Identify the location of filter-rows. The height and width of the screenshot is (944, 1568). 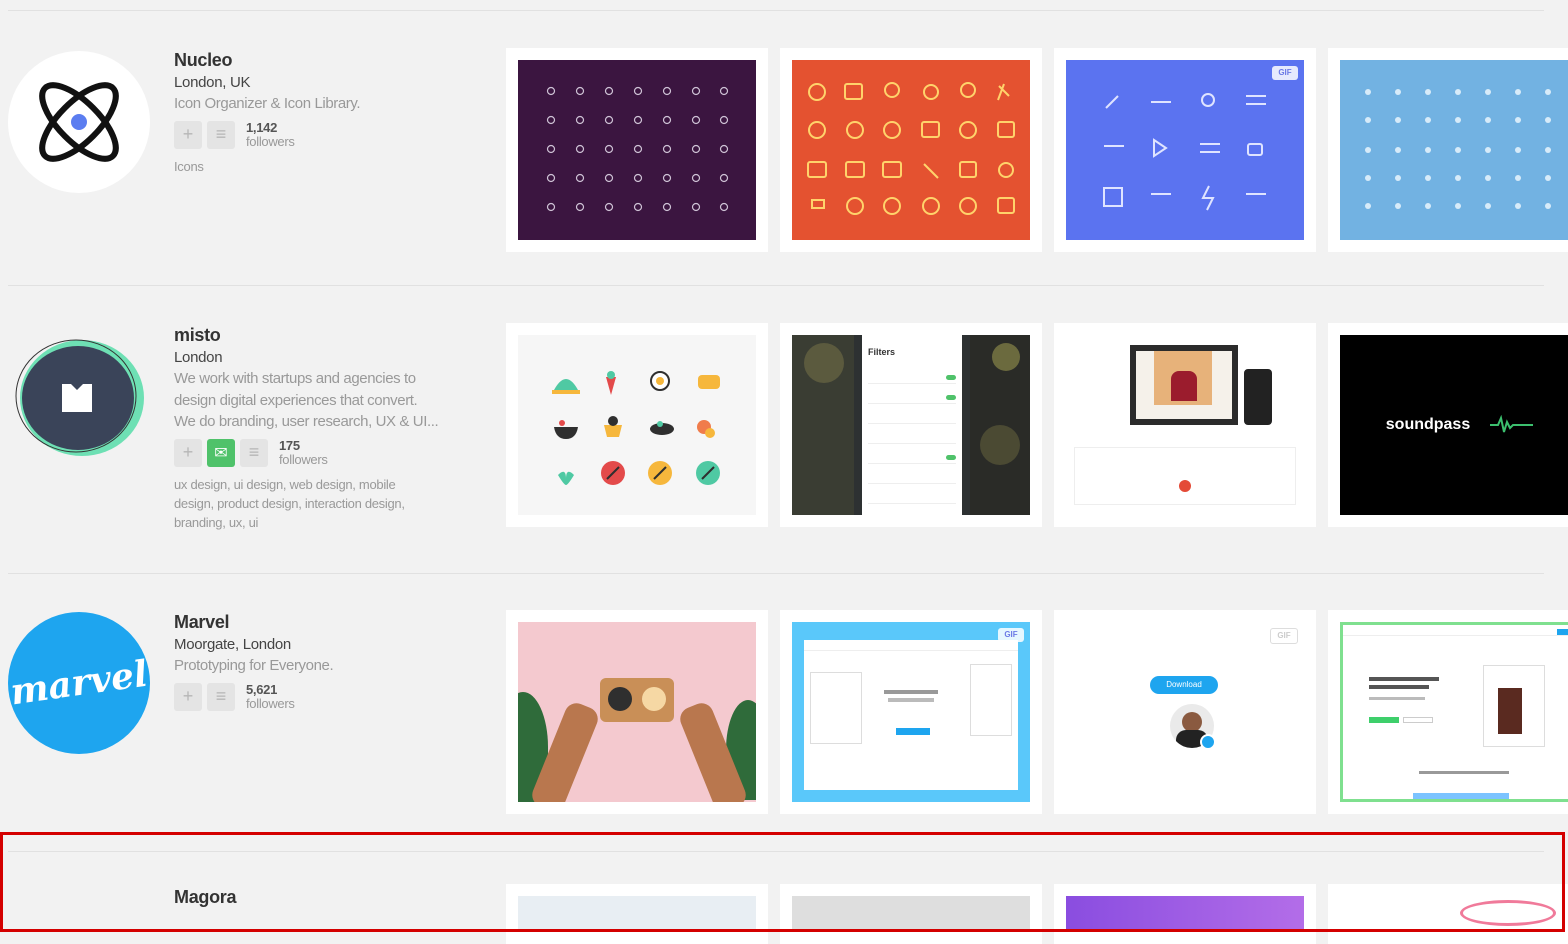
(912, 443).